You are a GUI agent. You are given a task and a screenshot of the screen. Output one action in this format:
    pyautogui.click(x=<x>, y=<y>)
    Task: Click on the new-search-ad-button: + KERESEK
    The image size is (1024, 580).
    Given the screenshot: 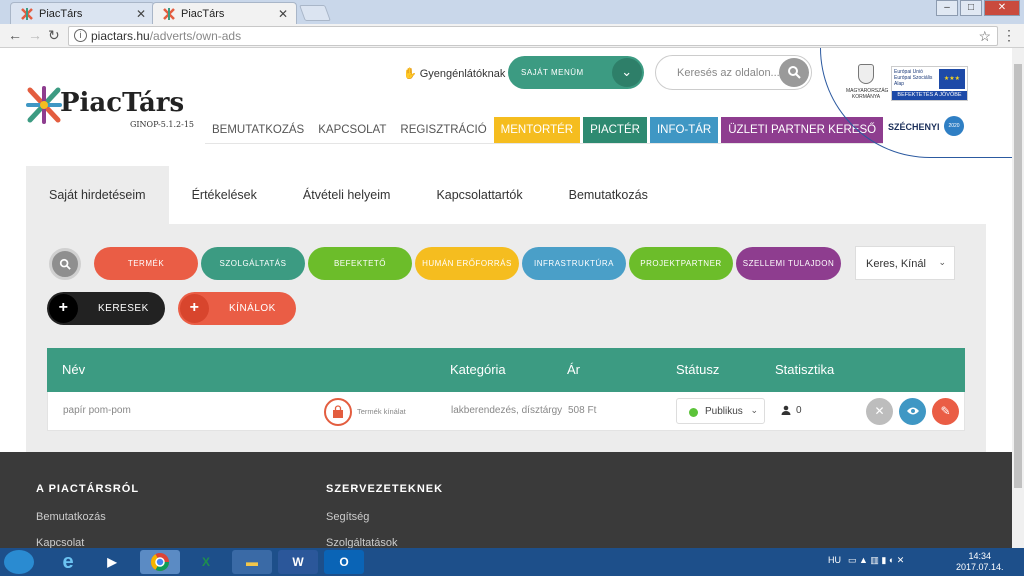 What is the action you would take?
    pyautogui.click(x=106, y=308)
    